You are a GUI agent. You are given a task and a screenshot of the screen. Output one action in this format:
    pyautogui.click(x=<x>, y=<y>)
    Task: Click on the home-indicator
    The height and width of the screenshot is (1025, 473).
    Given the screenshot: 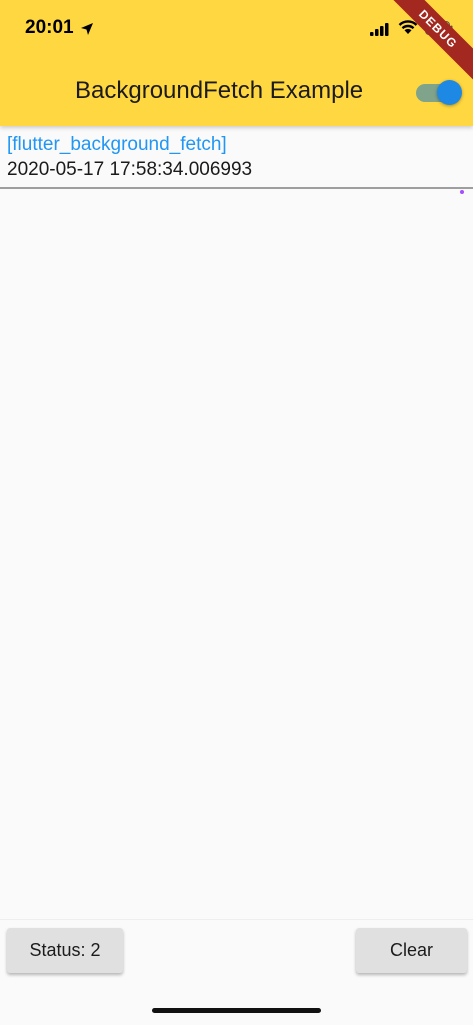 What is the action you would take?
    pyautogui.click(x=236, y=1010)
    